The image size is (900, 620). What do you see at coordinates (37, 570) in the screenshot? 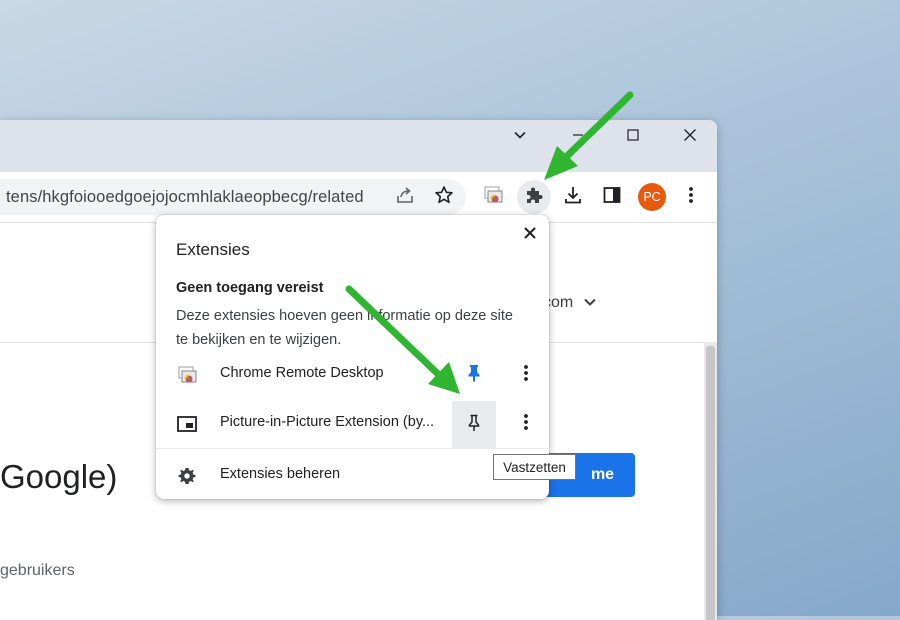
I see `users-count-text: gebruikers` at bounding box center [37, 570].